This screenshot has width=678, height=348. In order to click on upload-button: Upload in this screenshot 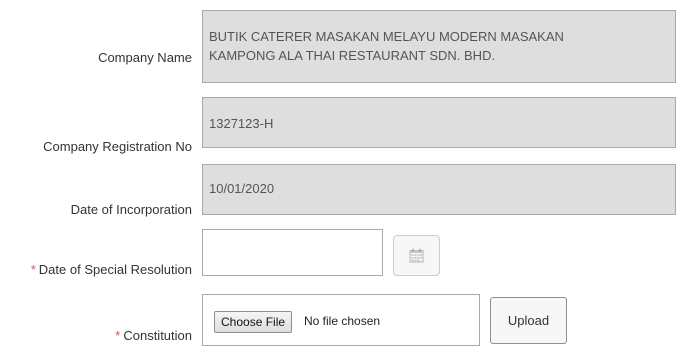, I will do `click(528, 320)`.